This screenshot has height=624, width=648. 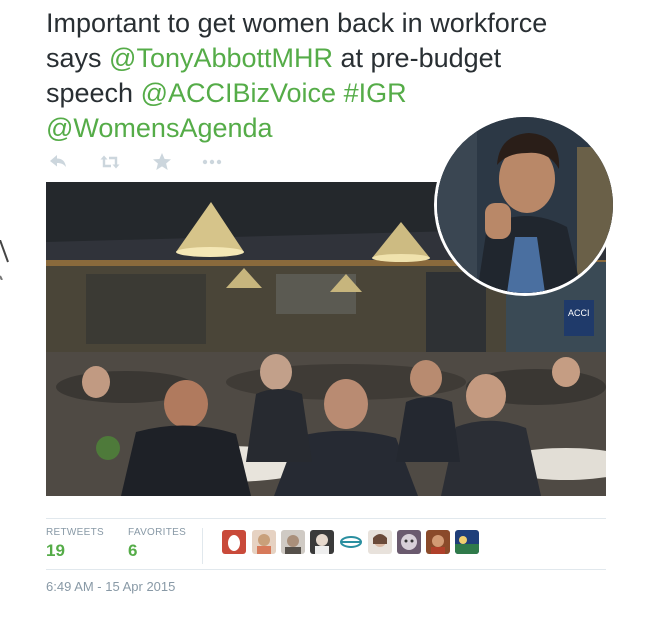 I want to click on tweet-text-space, so click(x=340, y=93).